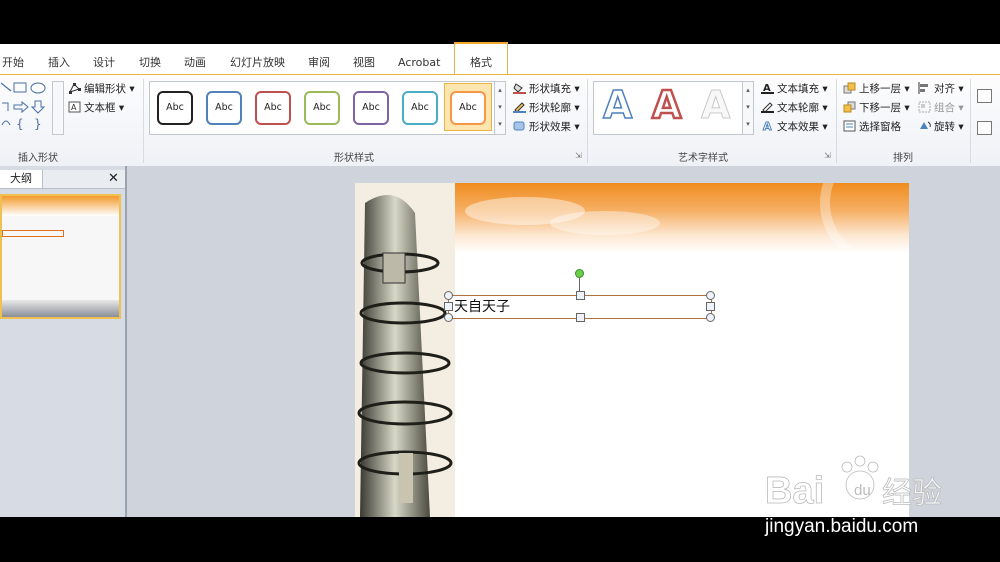  Describe the element at coordinates (104, 59) in the screenshot. I see `tab-design: 设计` at that location.